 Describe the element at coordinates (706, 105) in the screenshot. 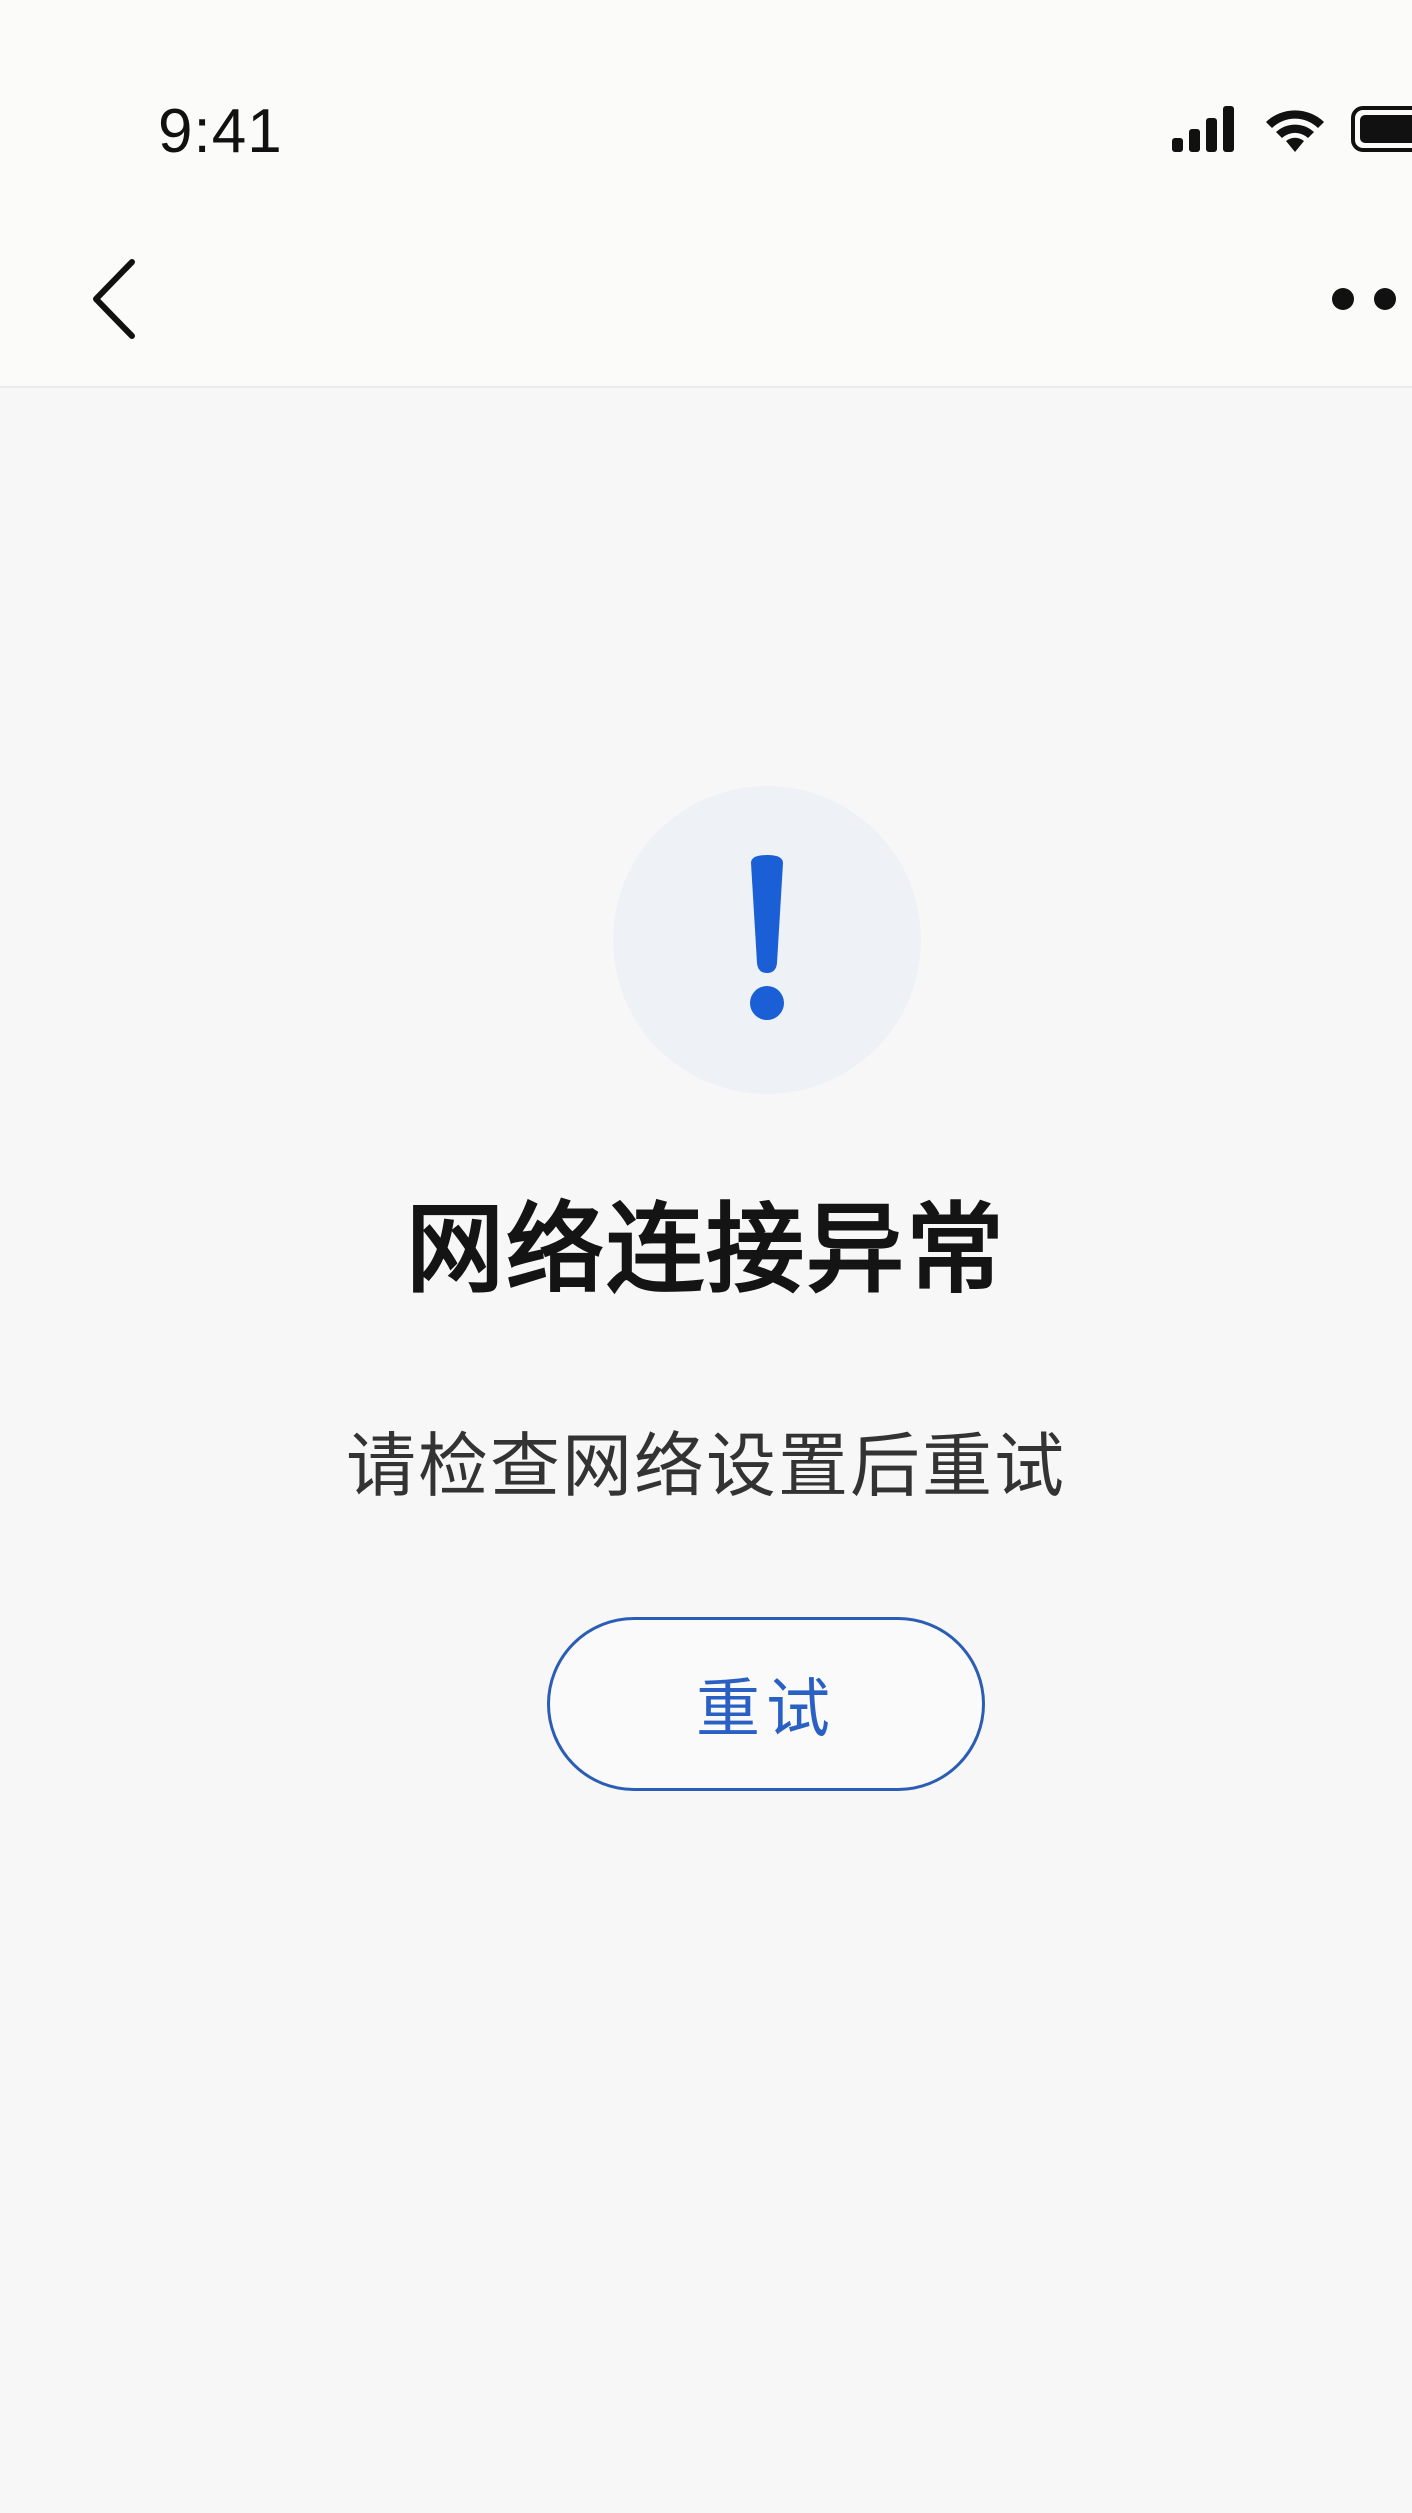

I see `status-bar: 9:41` at that location.